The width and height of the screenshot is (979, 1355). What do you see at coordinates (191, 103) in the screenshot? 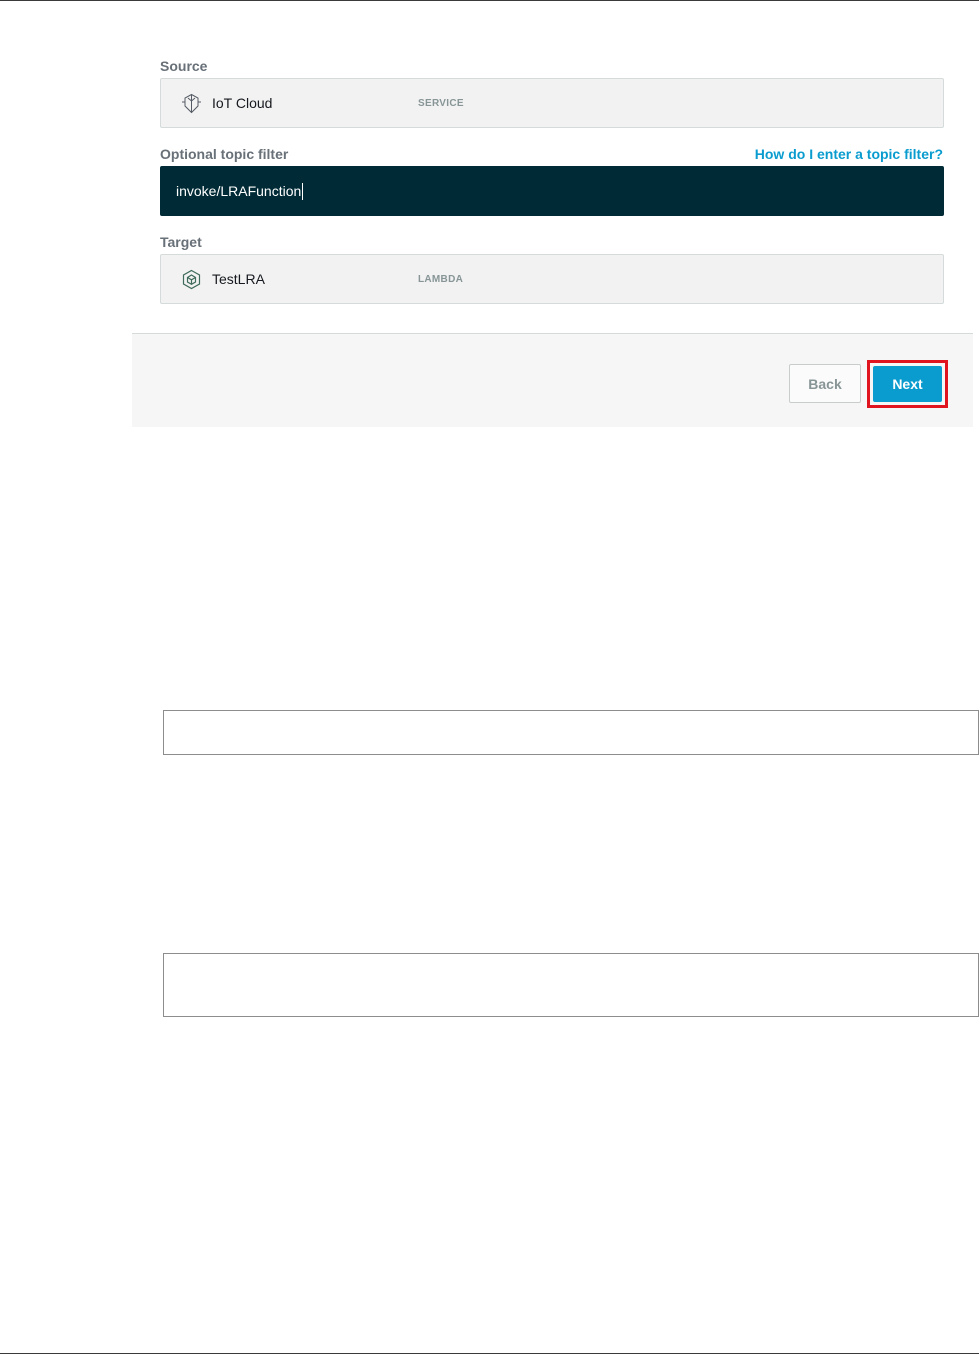
I see `iot-cloud-icon` at bounding box center [191, 103].